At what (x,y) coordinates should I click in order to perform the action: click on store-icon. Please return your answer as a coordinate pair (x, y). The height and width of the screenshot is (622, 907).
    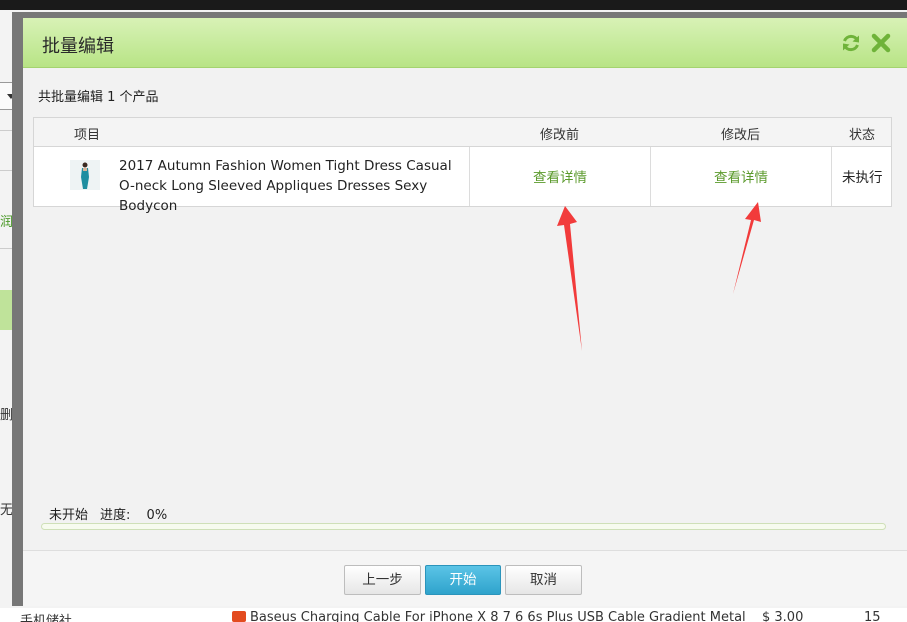
    Looking at the image, I should click on (239, 616).